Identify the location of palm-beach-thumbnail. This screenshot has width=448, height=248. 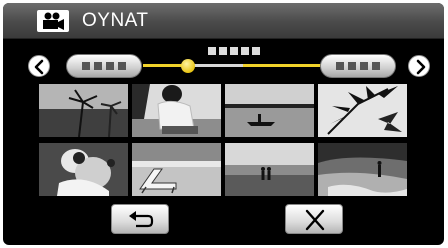
(83, 110).